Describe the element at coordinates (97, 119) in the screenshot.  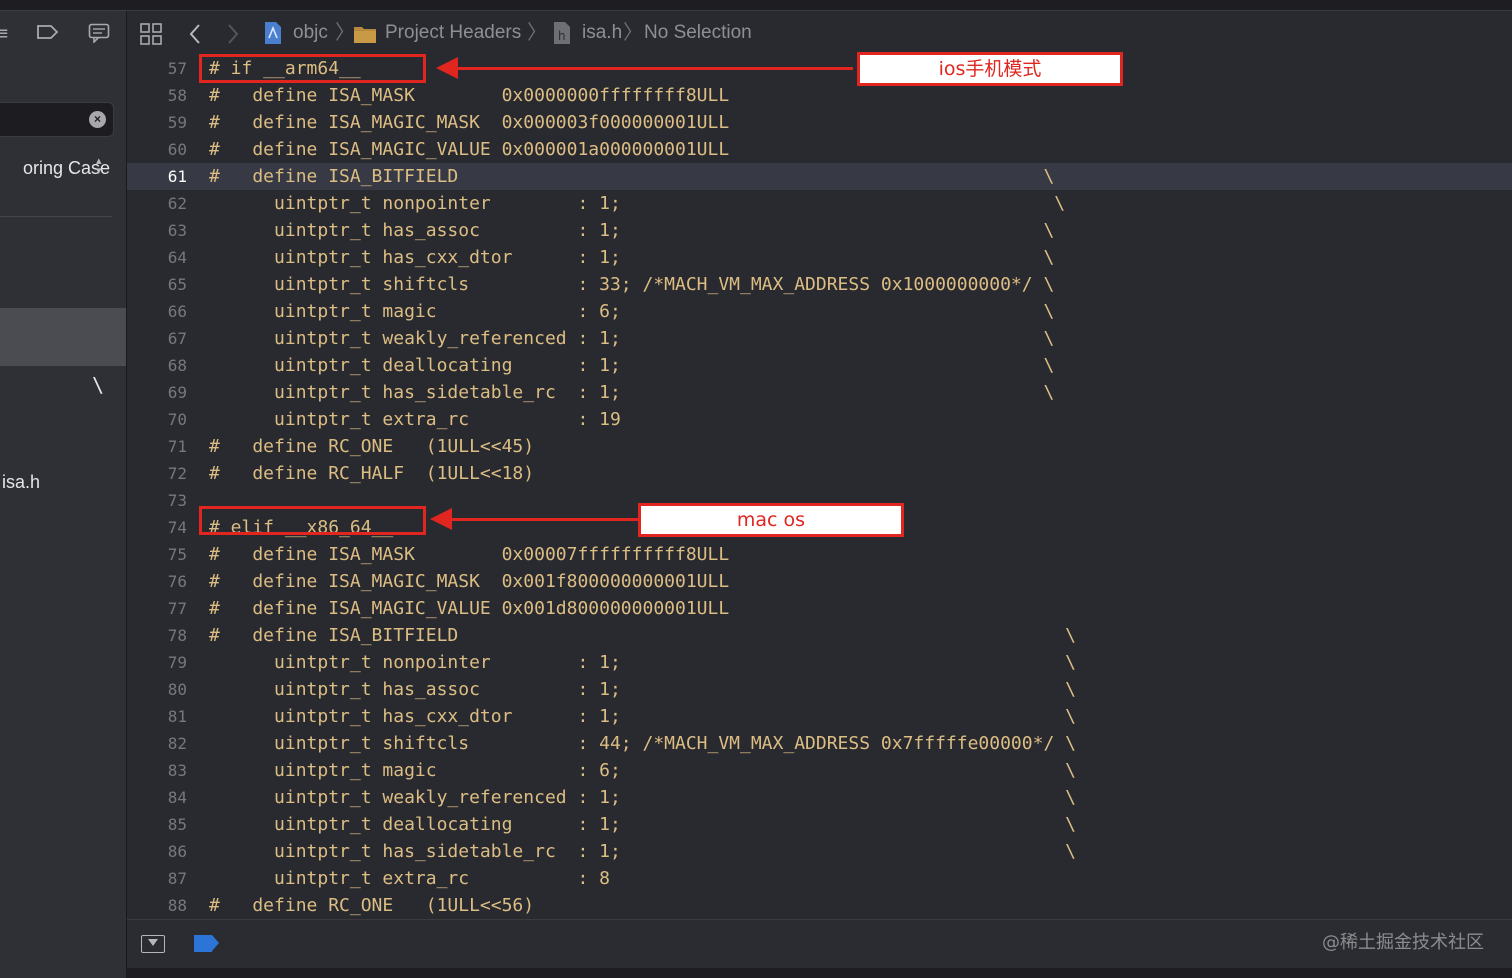
I see `clear-search-icon: ×` at that location.